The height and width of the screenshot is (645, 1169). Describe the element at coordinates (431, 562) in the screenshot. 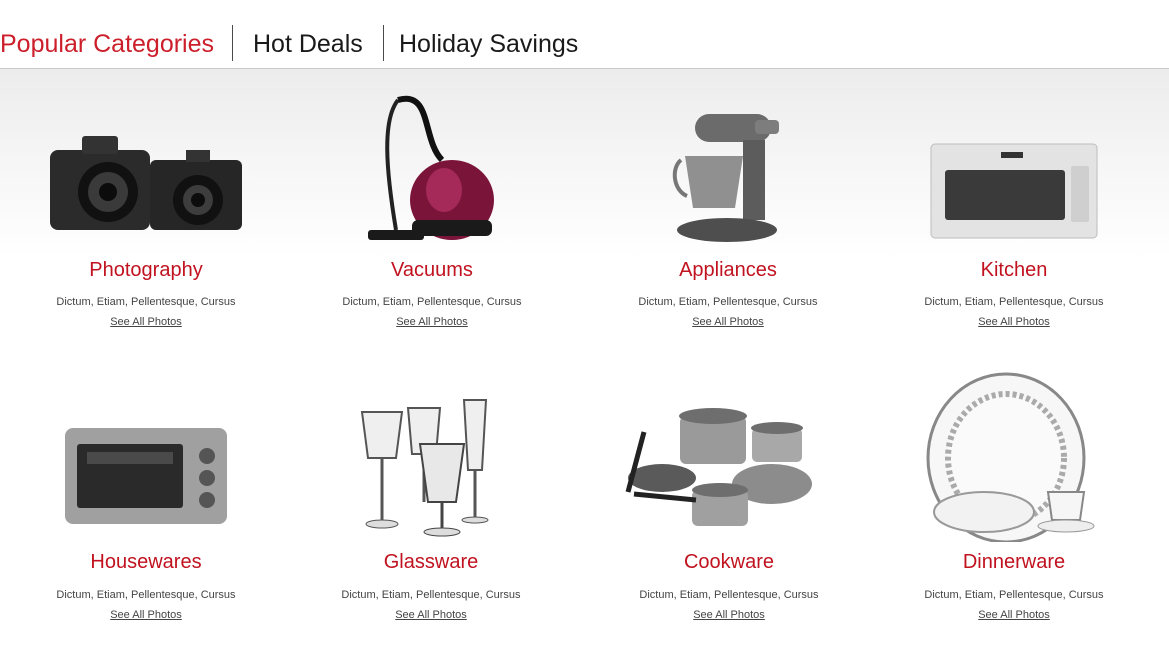

I see `category-title: Glassware` at that location.